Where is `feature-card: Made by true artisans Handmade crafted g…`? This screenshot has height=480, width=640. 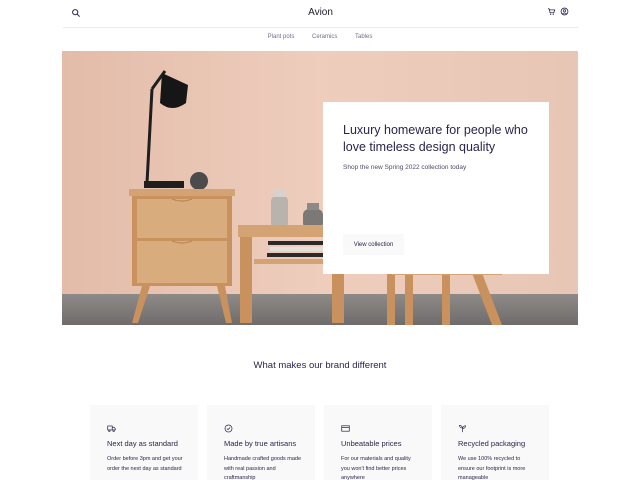
feature-card: Made by true artisans Handmade crafted g… is located at coordinates (261, 442).